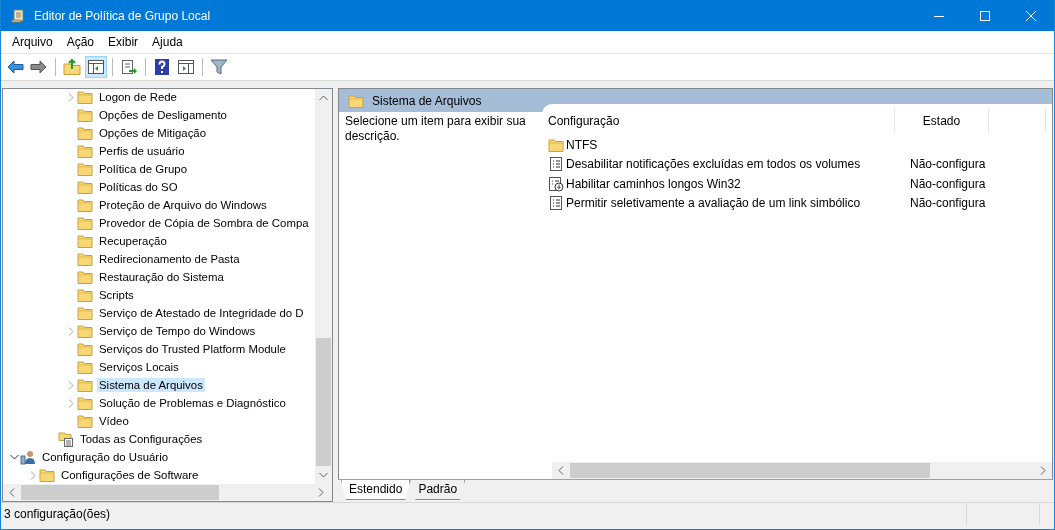  I want to click on tree-item: Proteção de Arquivo do Windows, so click(183, 205).